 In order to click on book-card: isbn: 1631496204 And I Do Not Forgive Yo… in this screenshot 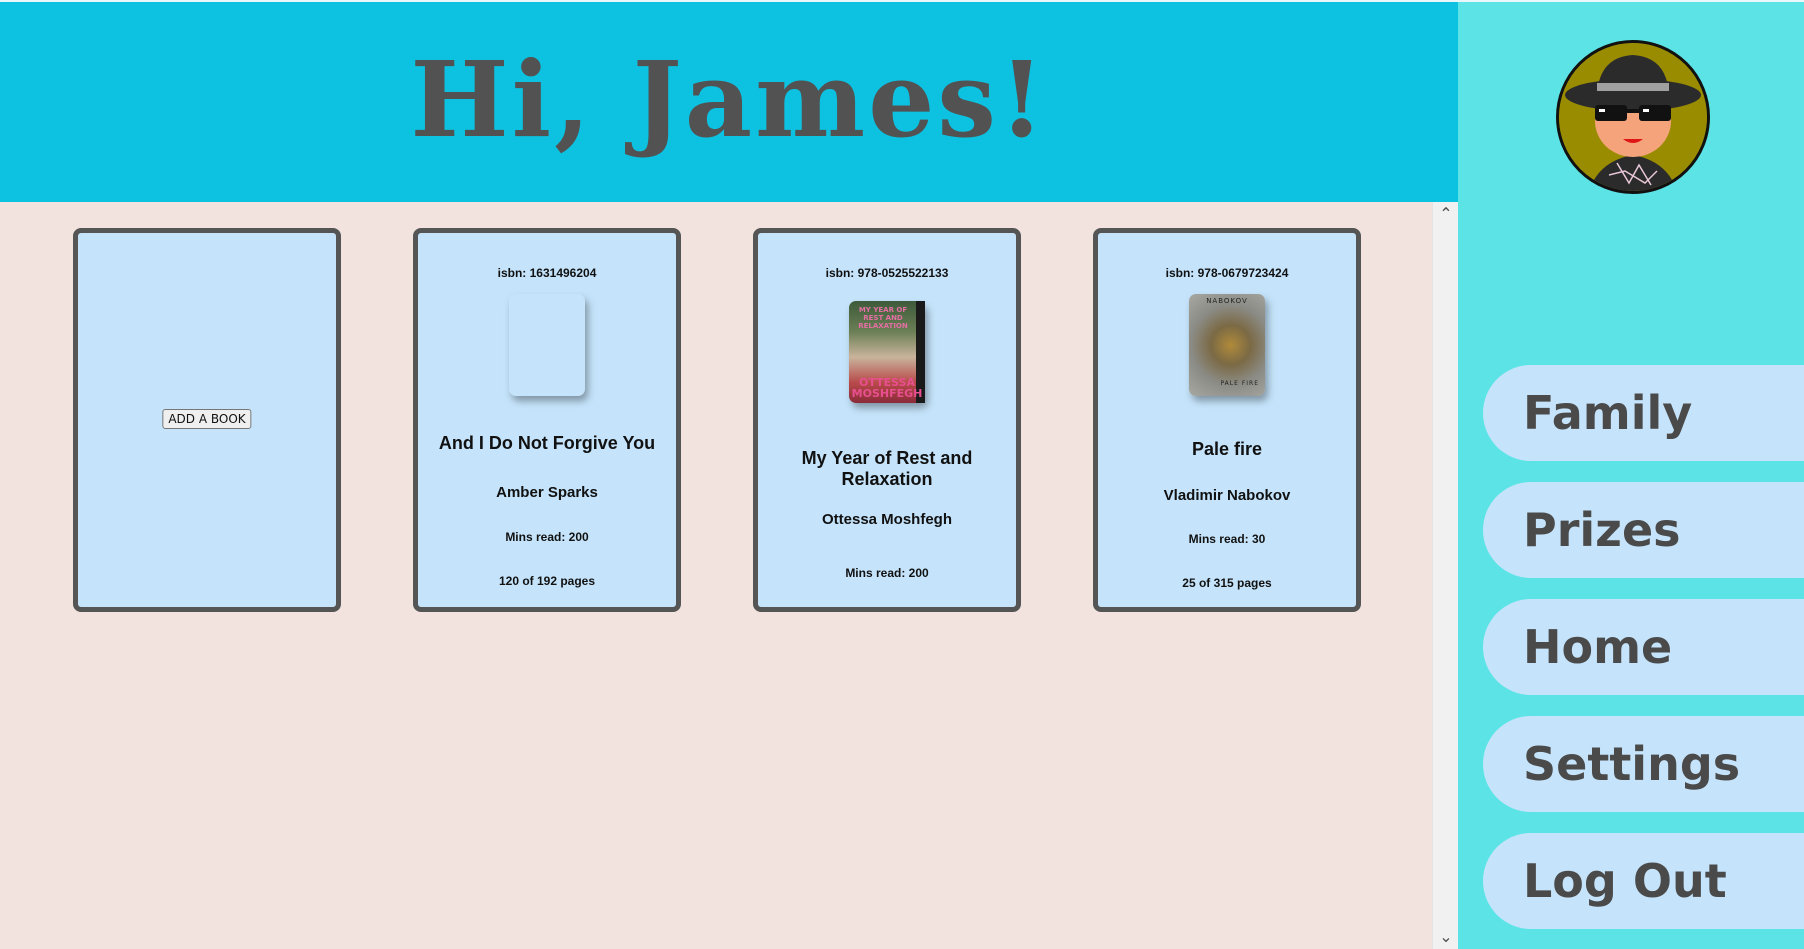, I will do `click(547, 420)`.